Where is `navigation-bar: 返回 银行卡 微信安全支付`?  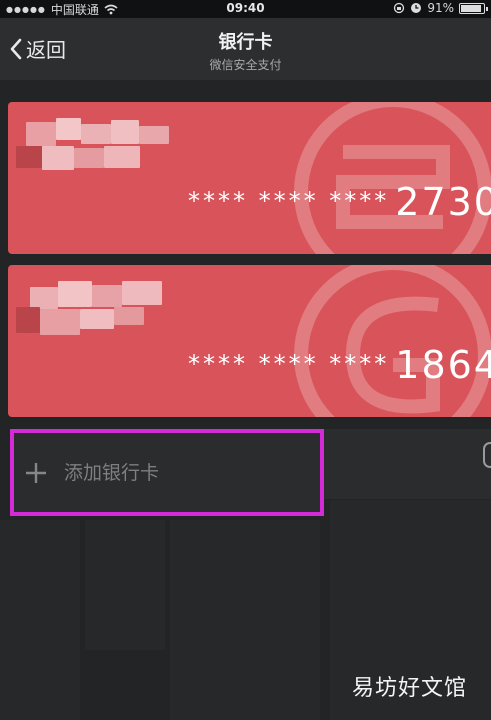
navigation-bar: 返回 银行卡 微信安全支付 is located at coordinates (245, 49).